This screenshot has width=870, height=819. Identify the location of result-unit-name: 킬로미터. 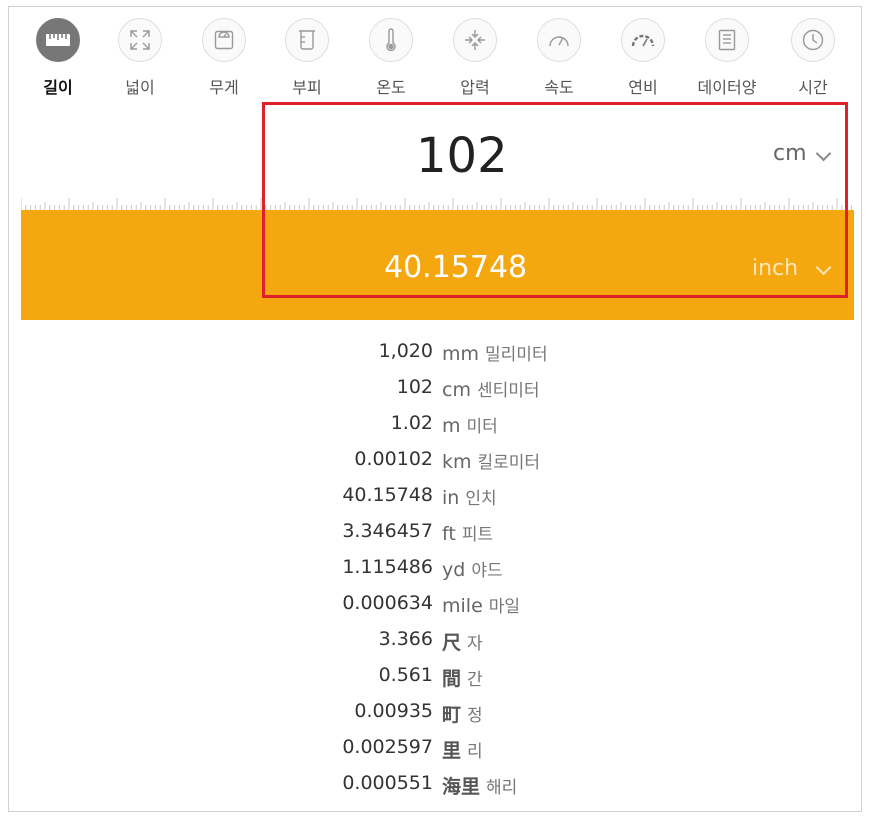
(509, 463).